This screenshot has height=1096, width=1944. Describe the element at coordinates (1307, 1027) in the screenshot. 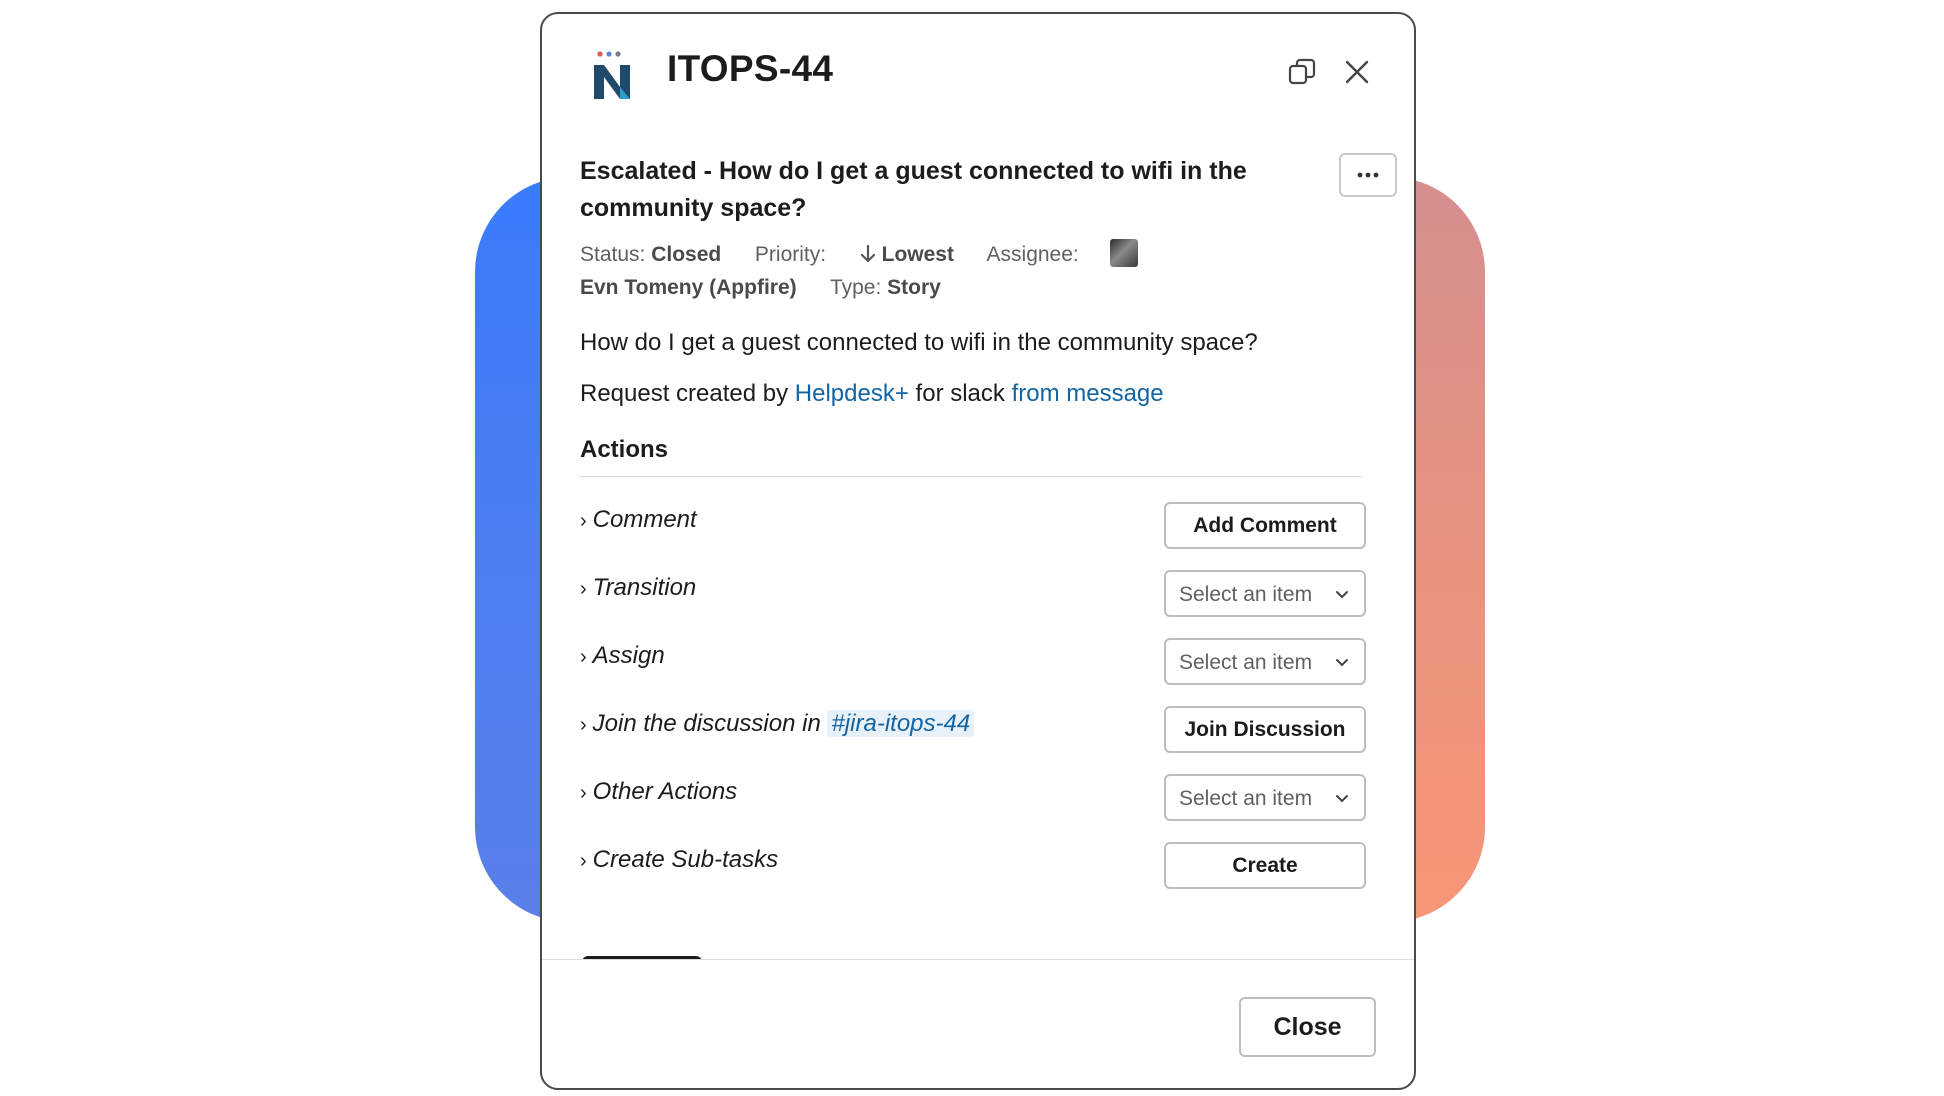

I see `close-button: Close` at that location.